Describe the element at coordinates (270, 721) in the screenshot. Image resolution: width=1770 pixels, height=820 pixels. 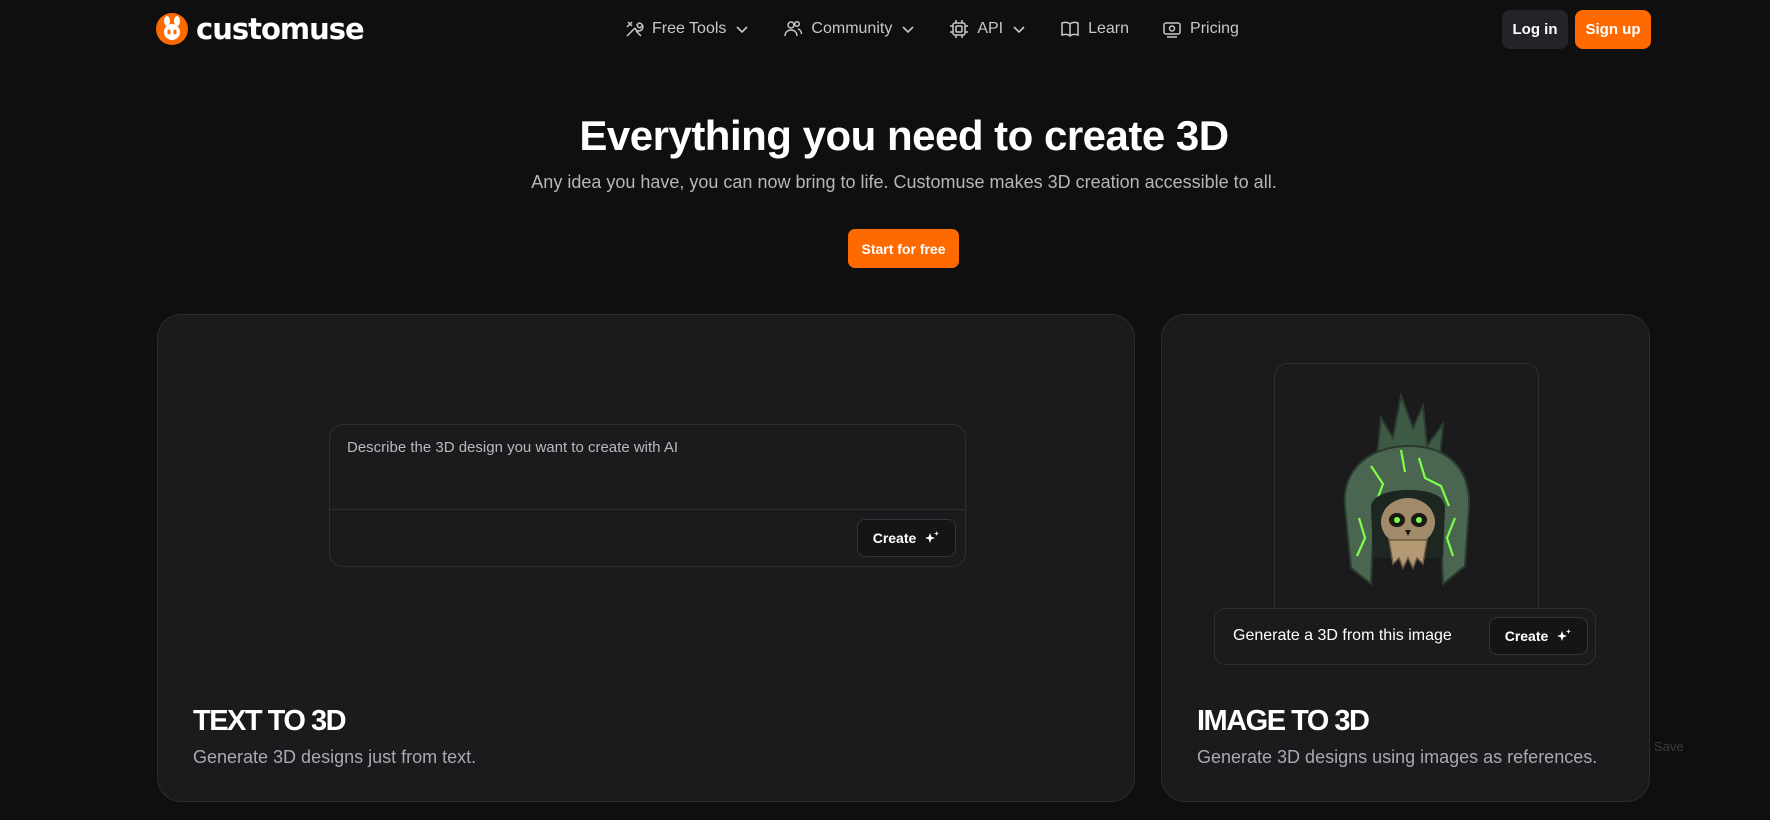
I see `card-title: TEXT TO 3D` at that location.